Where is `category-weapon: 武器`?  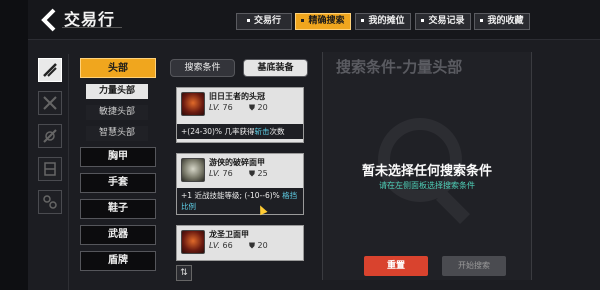 category-weapon: 武器 is located at coordinates (118, 235).